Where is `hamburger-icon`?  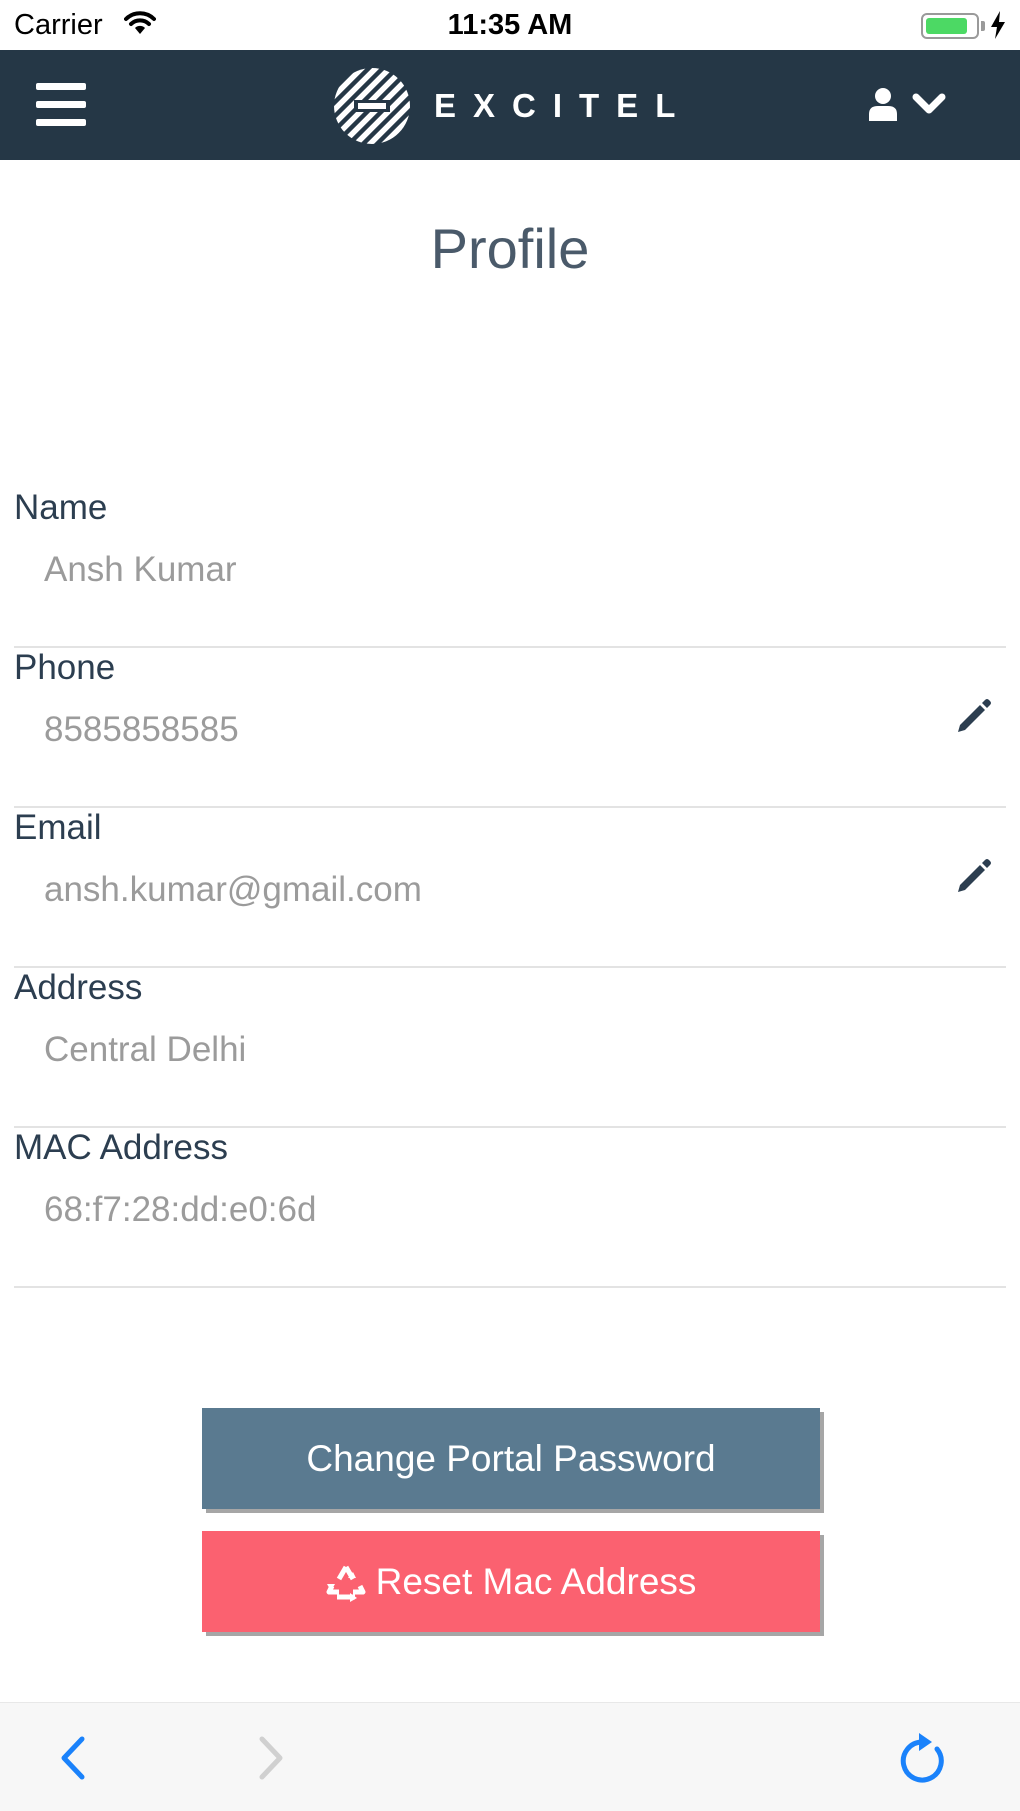
hamburger-icon is located at coordinates (61, 105).